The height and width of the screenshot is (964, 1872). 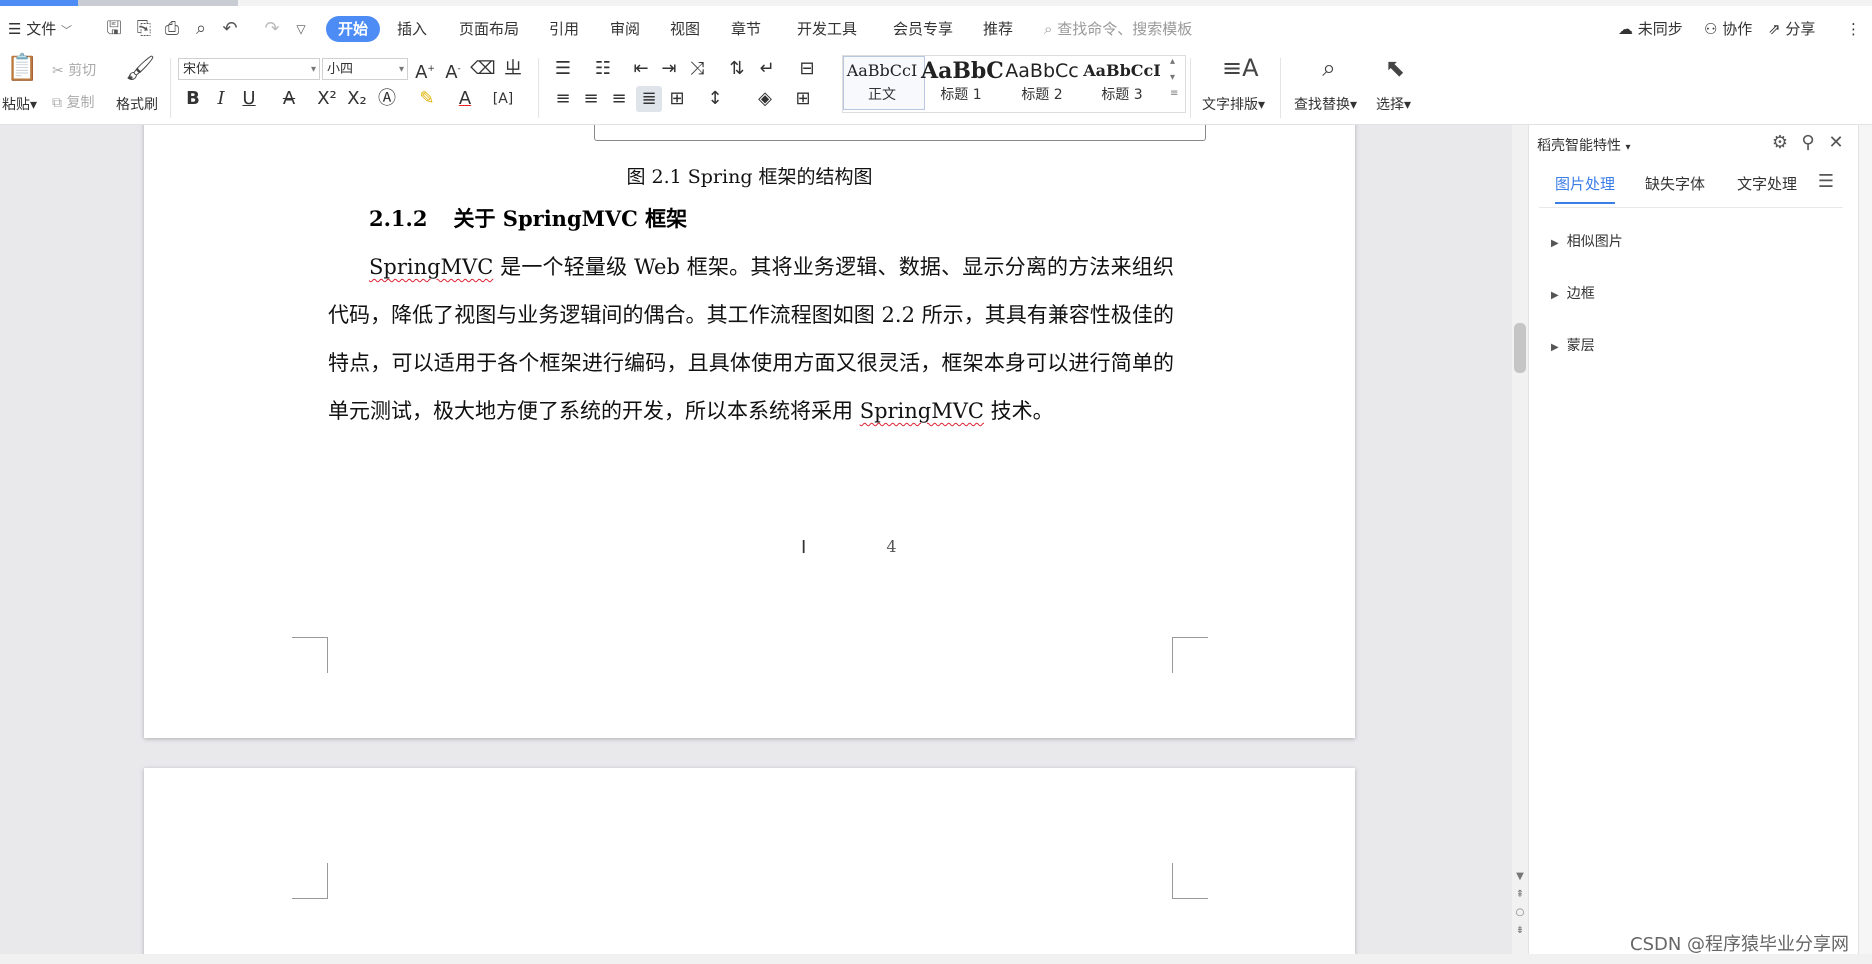 What do you see at coordinates (114, 29) in the screenshot?
I see `save-icon: 🖫` at bounding box center [114, 29].